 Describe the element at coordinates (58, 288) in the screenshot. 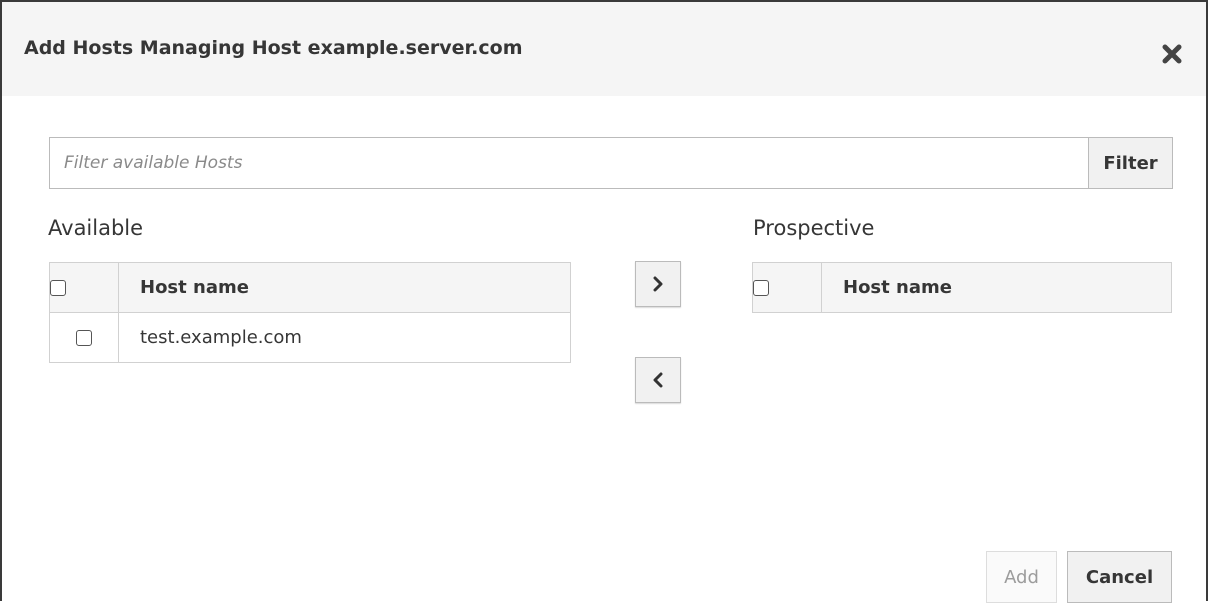

I see `select-all-available-checkbox` at that location.